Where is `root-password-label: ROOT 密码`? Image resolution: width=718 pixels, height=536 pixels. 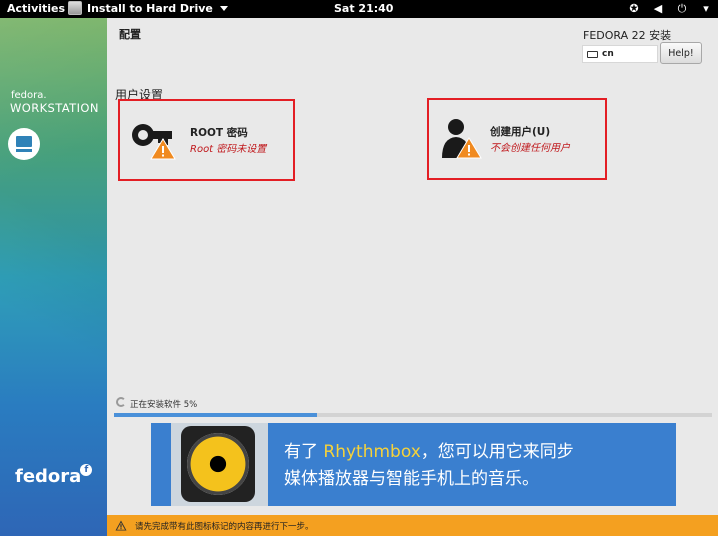
root-password-label: ROOT 密码 is located at coordinates (219, 133).